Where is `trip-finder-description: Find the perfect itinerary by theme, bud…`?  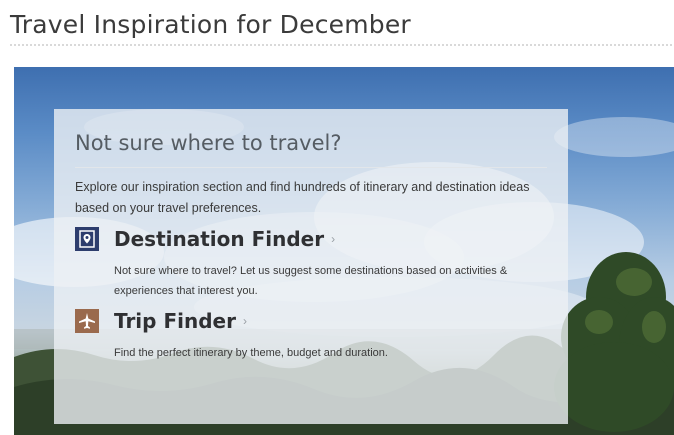 trip-finder-description: Find the perfect itinerary by theme, bud… is located at coordinates (251, 353).